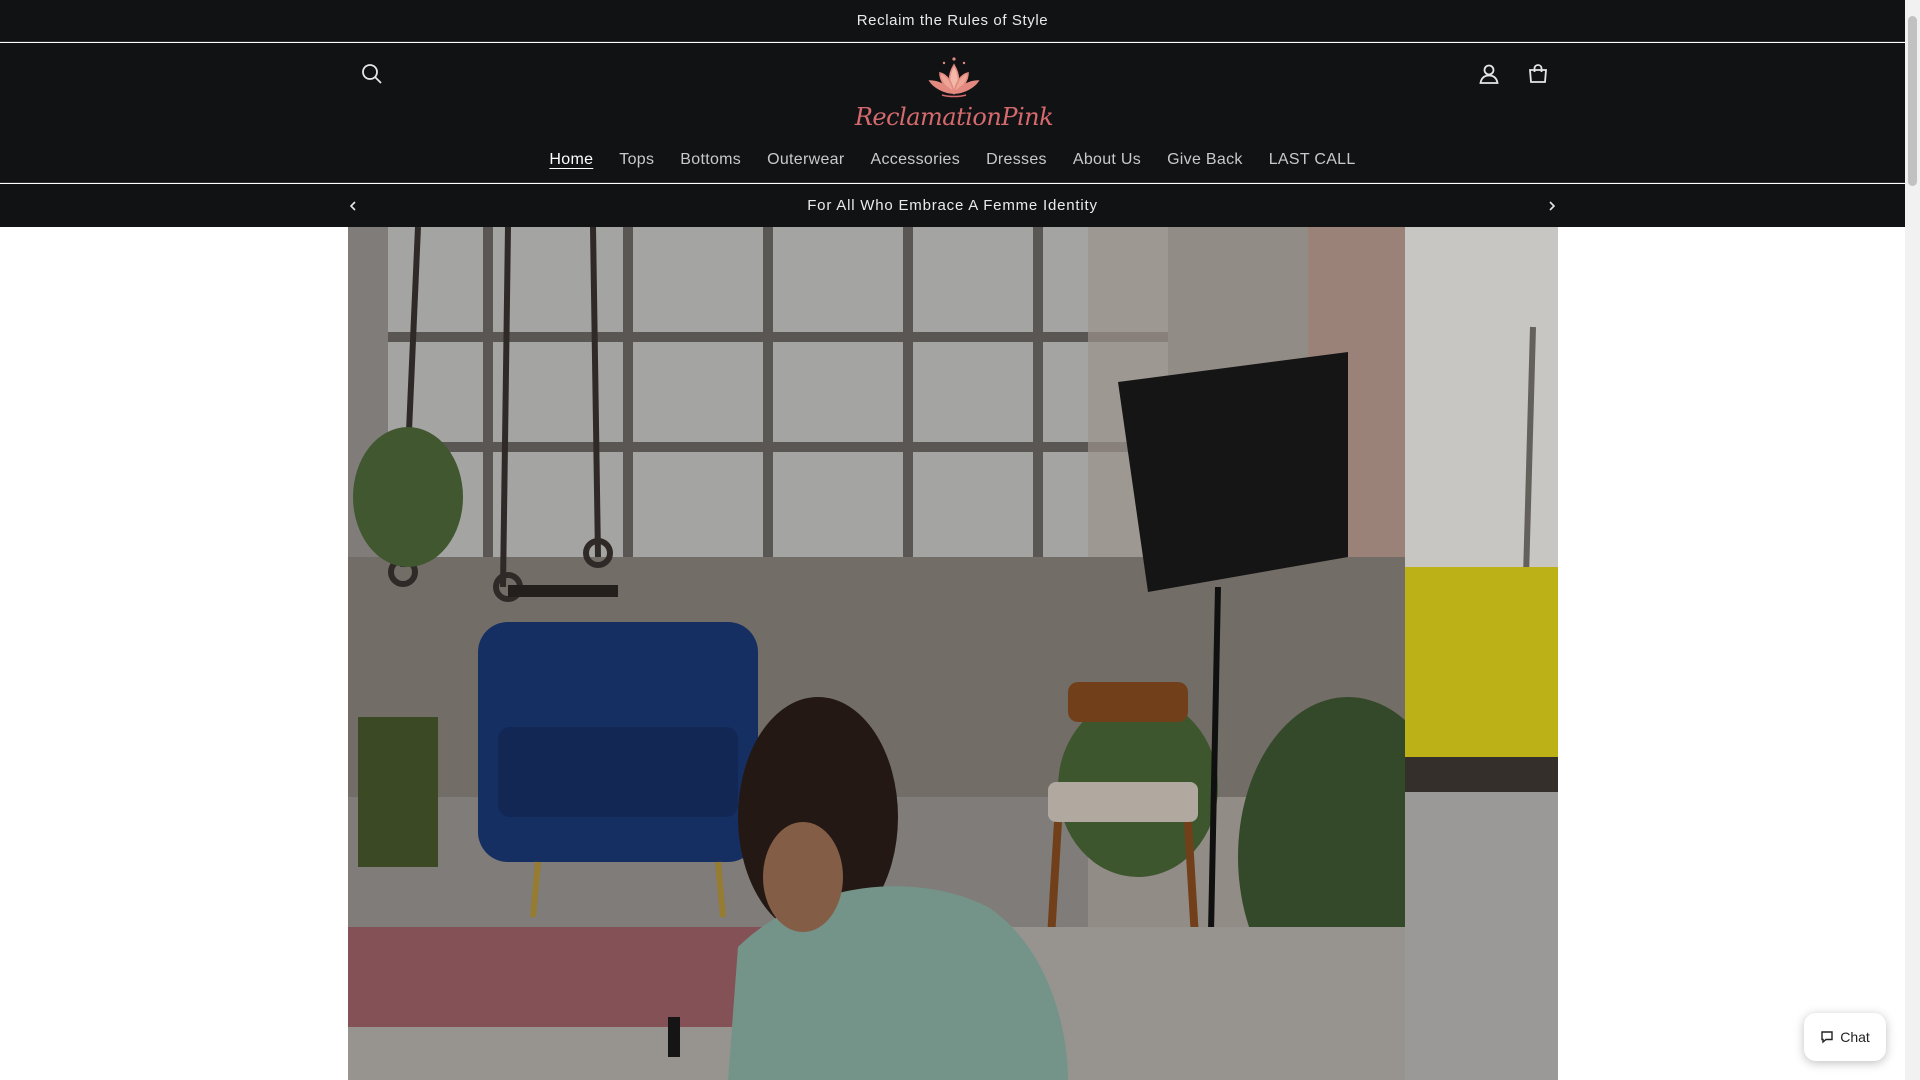  I want to click on scrollbar-thumb, so click(1912, 101).